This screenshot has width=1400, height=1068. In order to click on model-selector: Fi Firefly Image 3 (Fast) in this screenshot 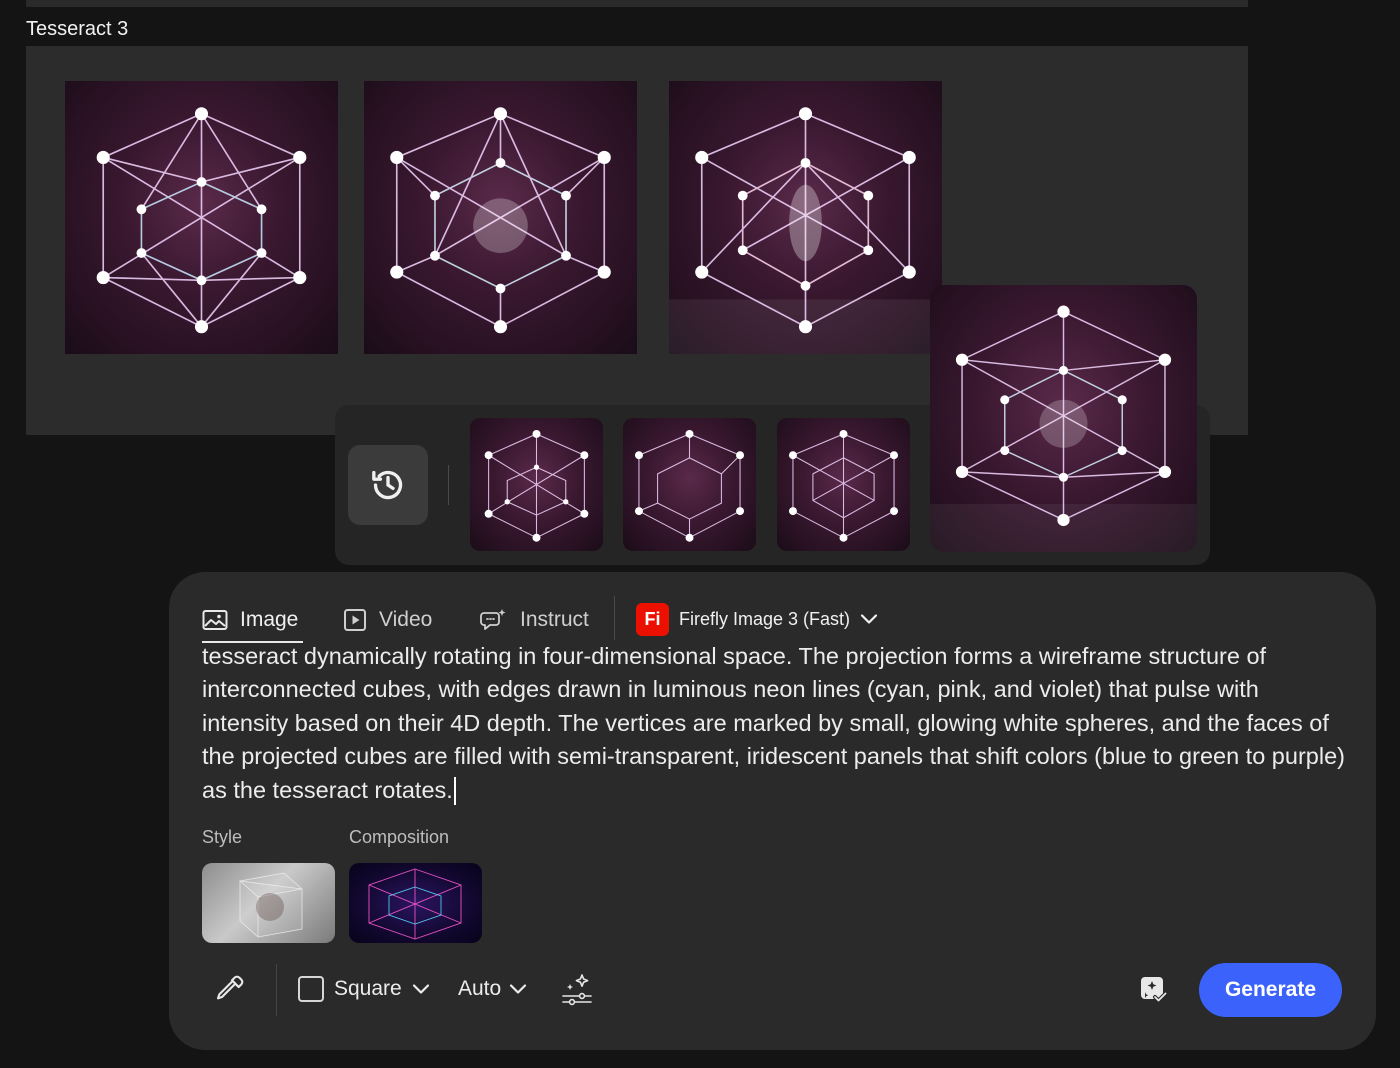, I will do `click(757, 619)`.